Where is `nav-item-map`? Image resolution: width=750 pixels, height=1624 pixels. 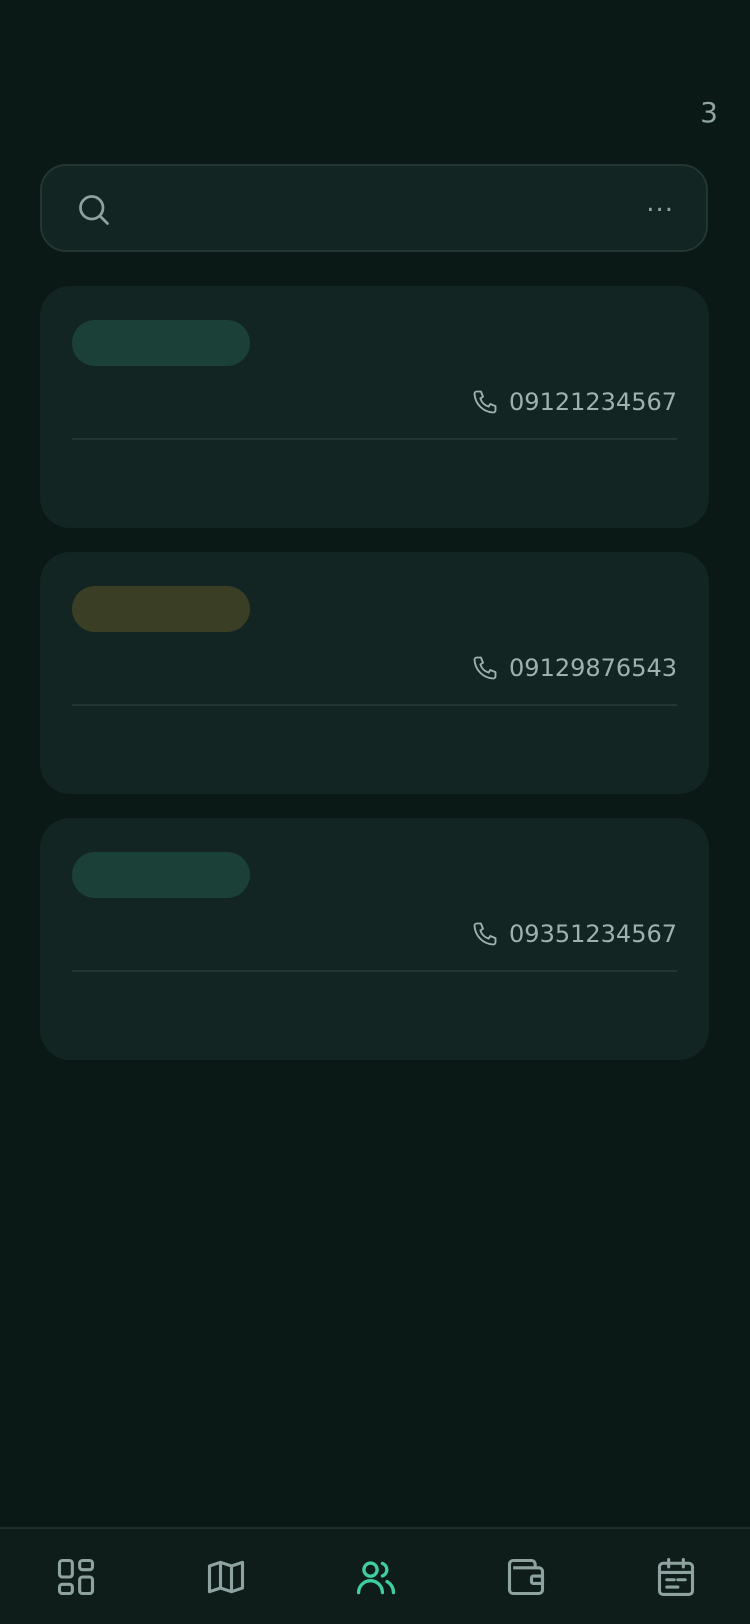 nav-item-map is located at coordinates (226, 1577).